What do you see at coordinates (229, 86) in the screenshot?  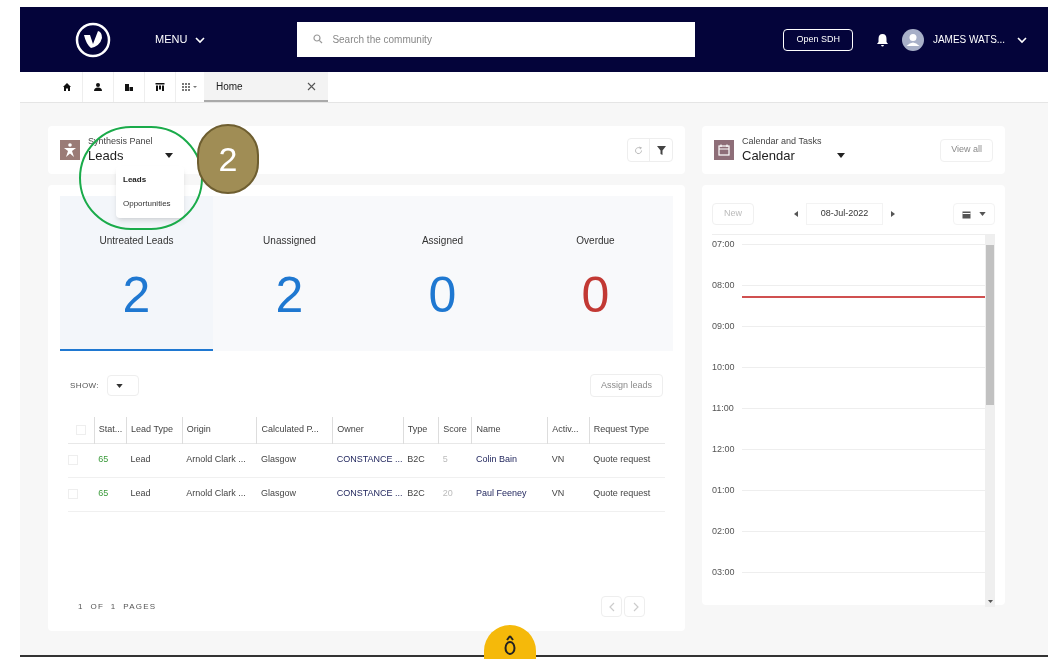 I see `tab-label: Home` at bounding box center [229, 86].